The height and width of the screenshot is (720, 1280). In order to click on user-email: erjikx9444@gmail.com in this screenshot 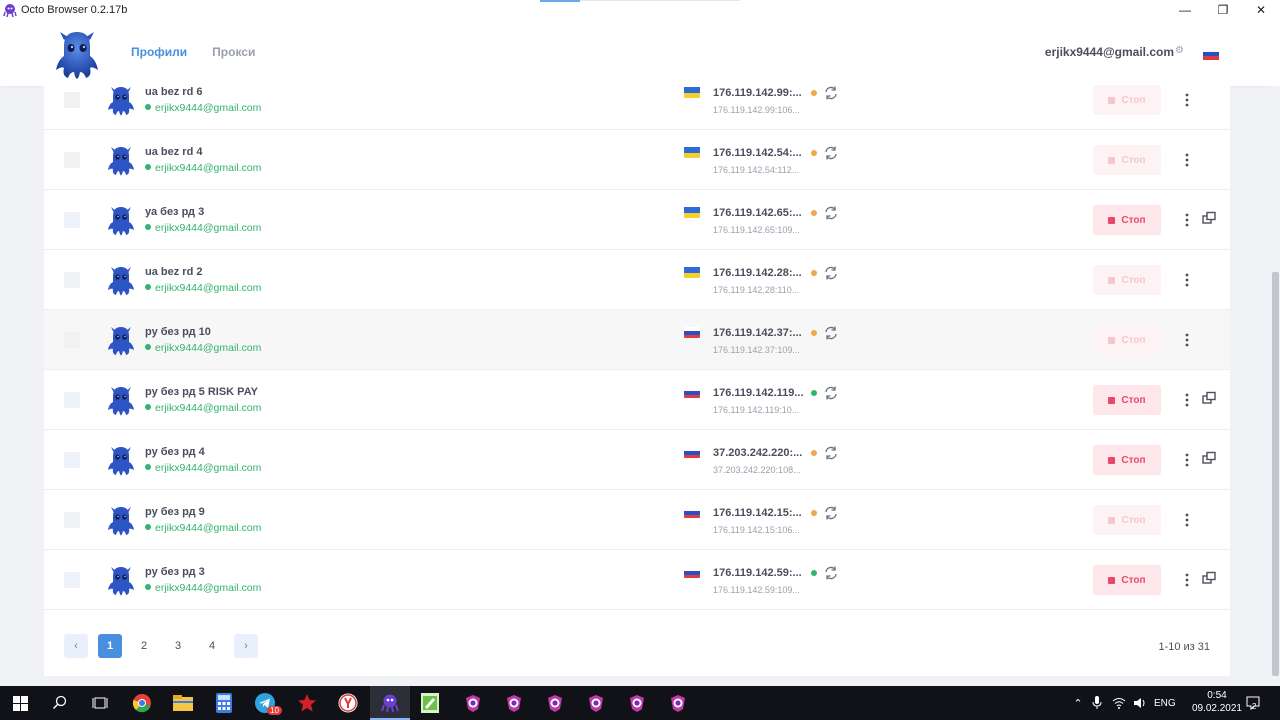, I will do `click(1109, 52)`.